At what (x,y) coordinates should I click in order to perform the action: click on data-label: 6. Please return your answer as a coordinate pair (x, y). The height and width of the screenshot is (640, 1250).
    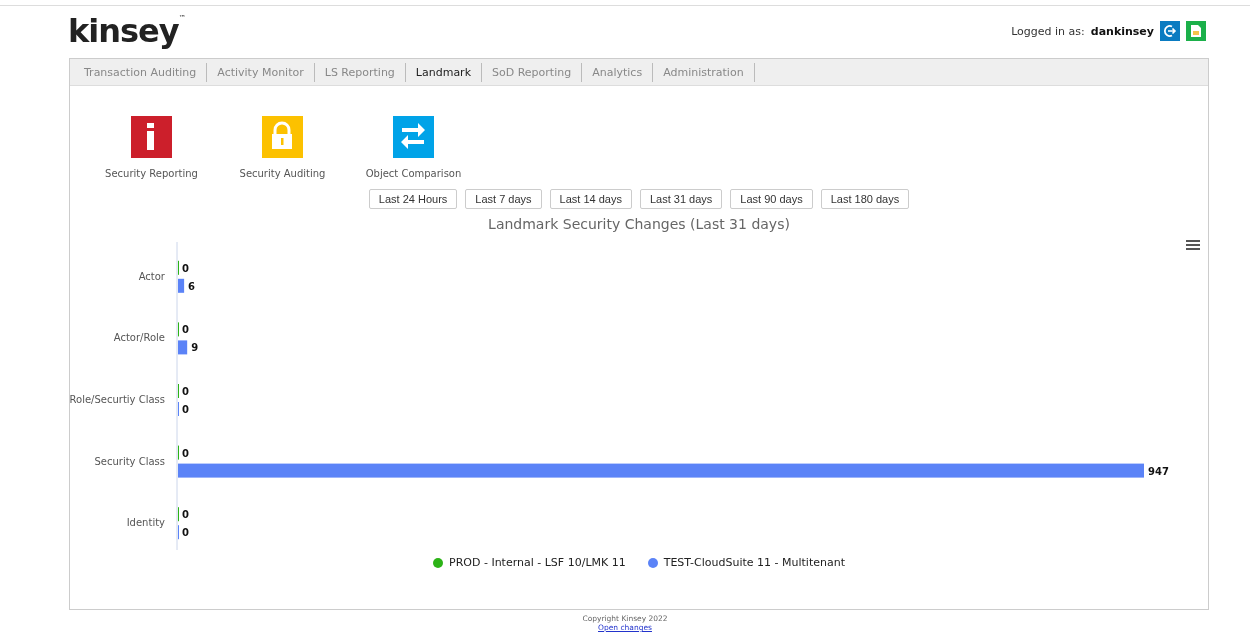
    Looking at the image, I should click on (192, 286).